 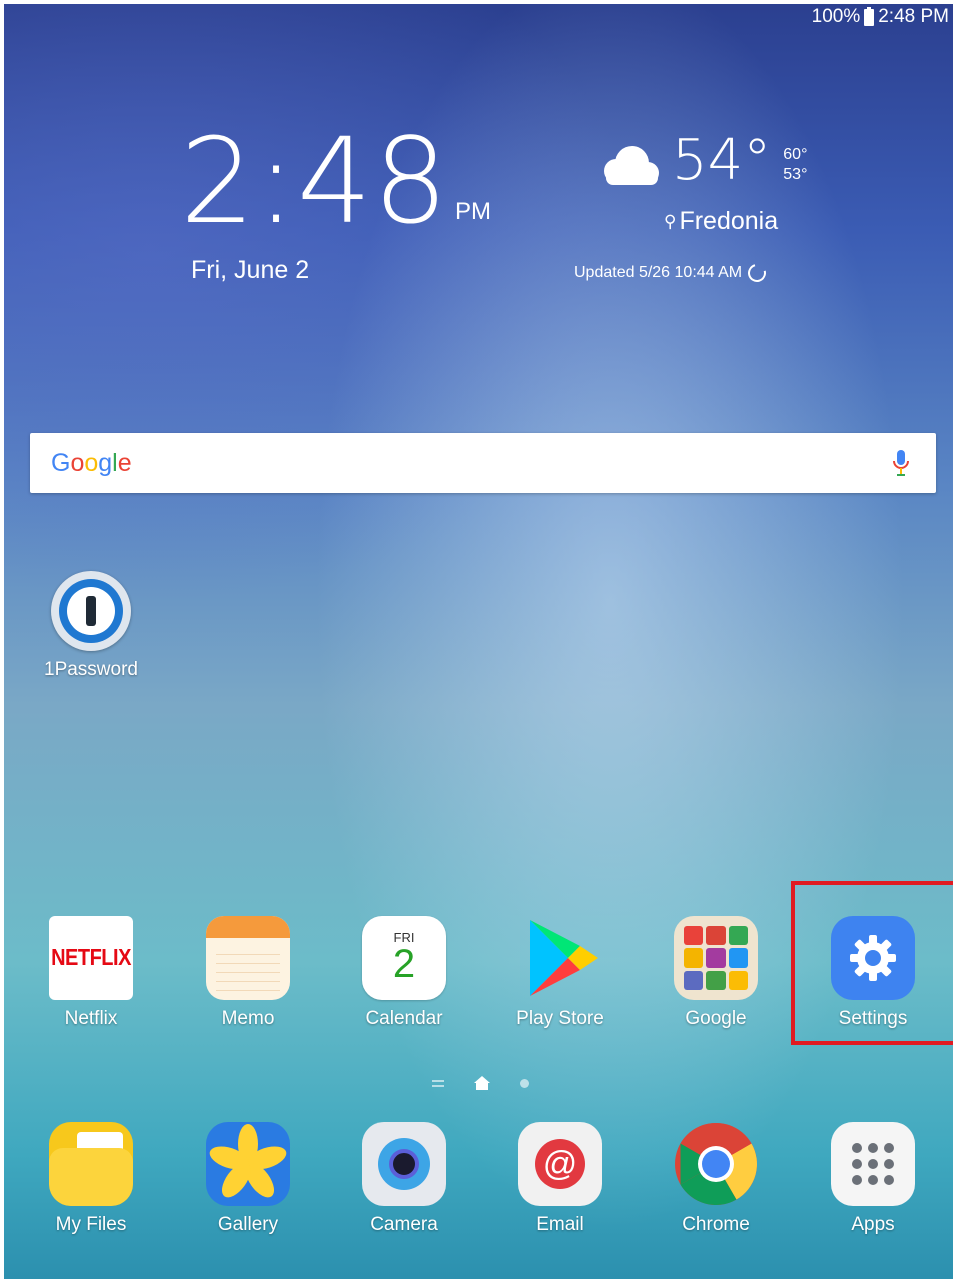 I want to click on app-camera: Camera, so click(x=404, y=1179).